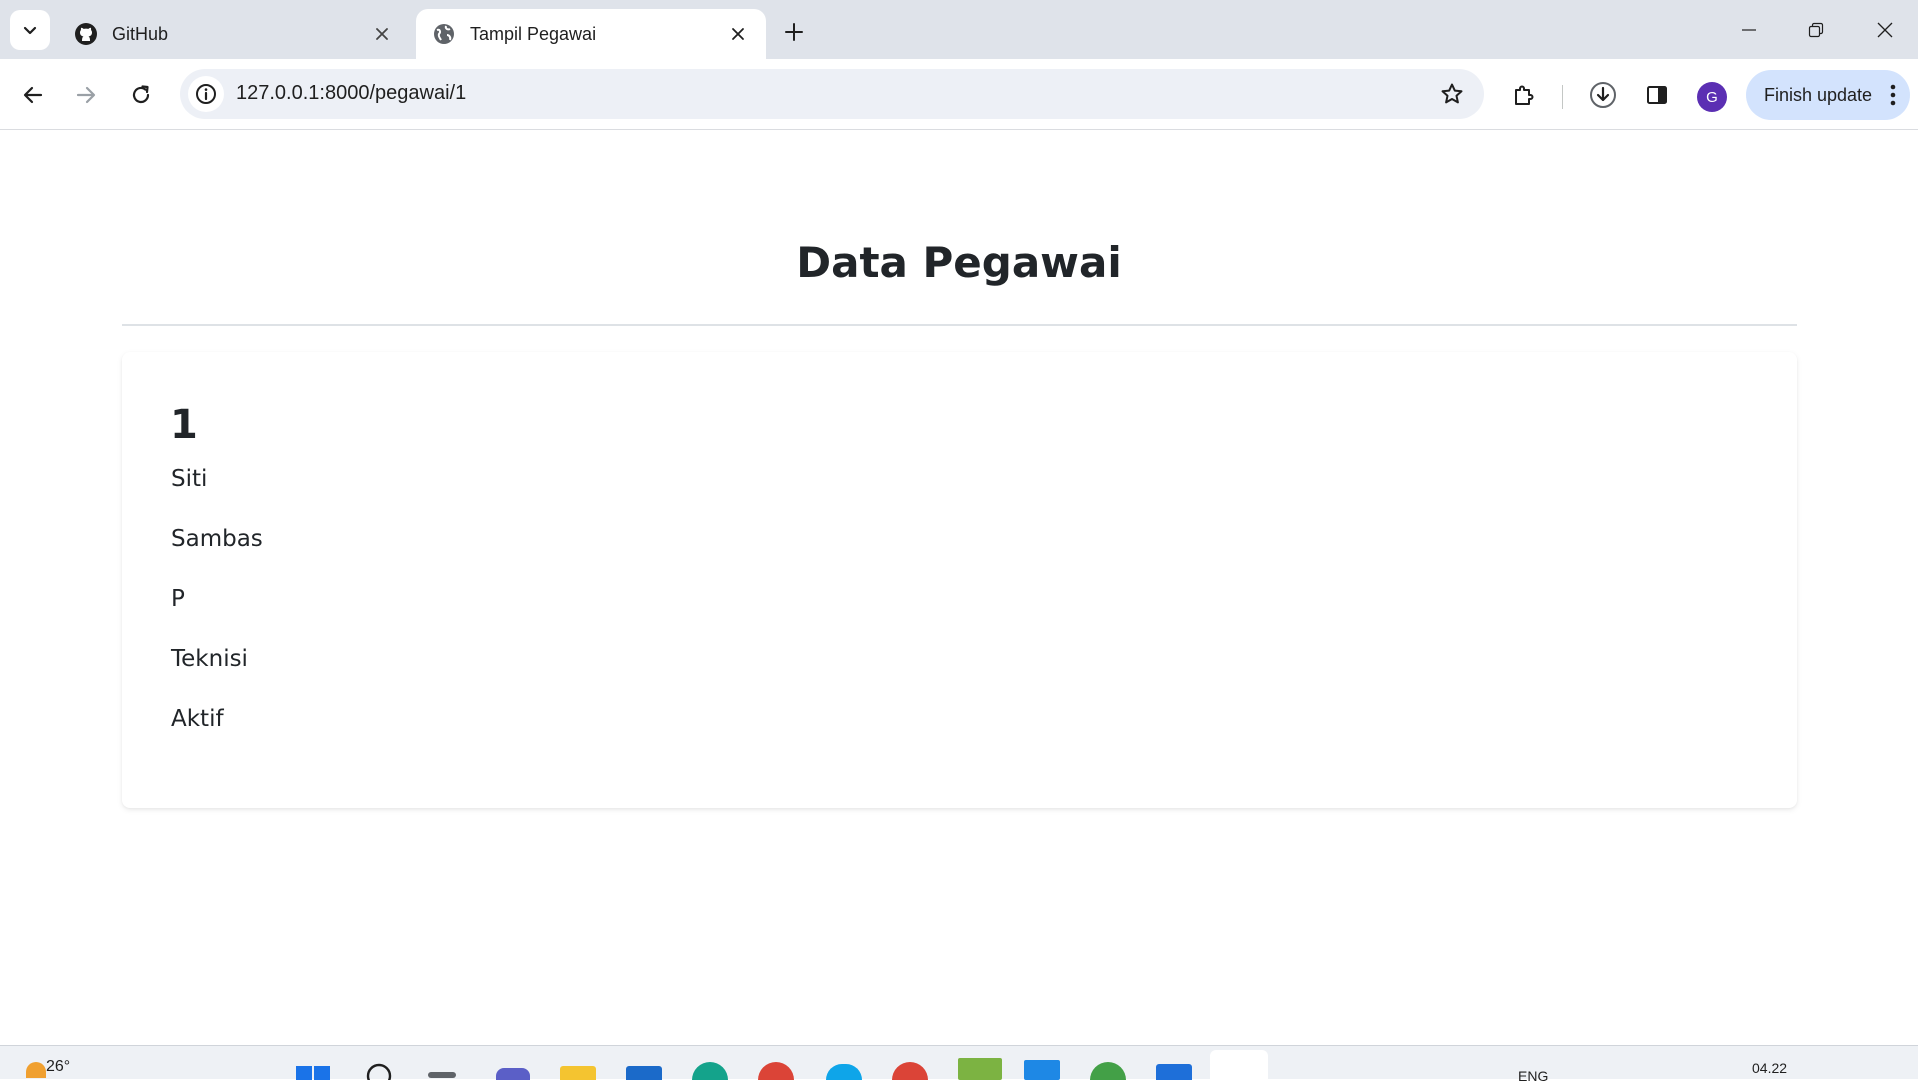 The width and height of the screenshot is (1918, 1085). I want to click on tab-github: GitHub, so click(234, 34).